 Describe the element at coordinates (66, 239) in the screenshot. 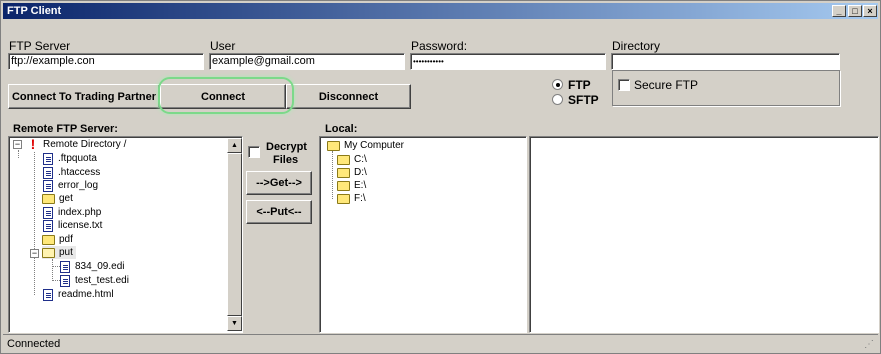

I see `tree-item-label: pdf` at that location.